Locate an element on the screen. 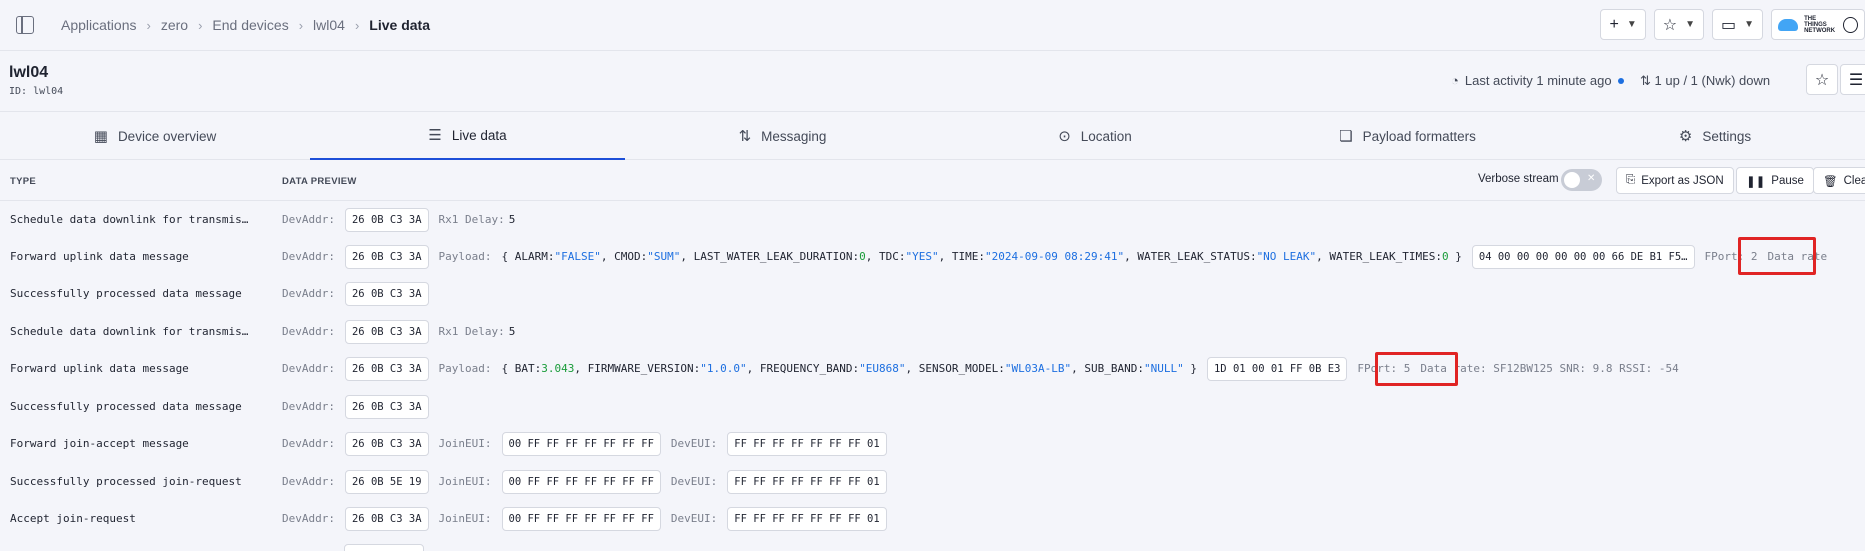 Image resolution: width=1865 pixels, height=551 pixels. device-name: lwl04 is located at coordinates (29, 72).